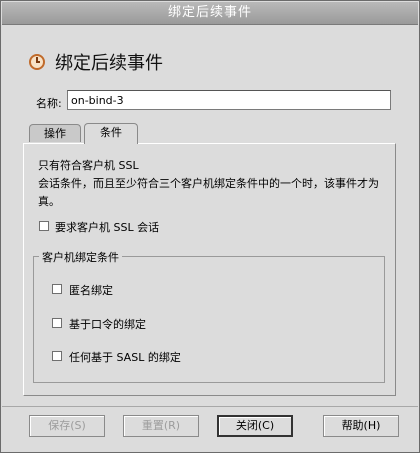 The width and height of the screenshot is (420, 453). Describe the element at coordinates (161, 426) in the screenshot. I see `reset-button: 重置(R)` at that location.